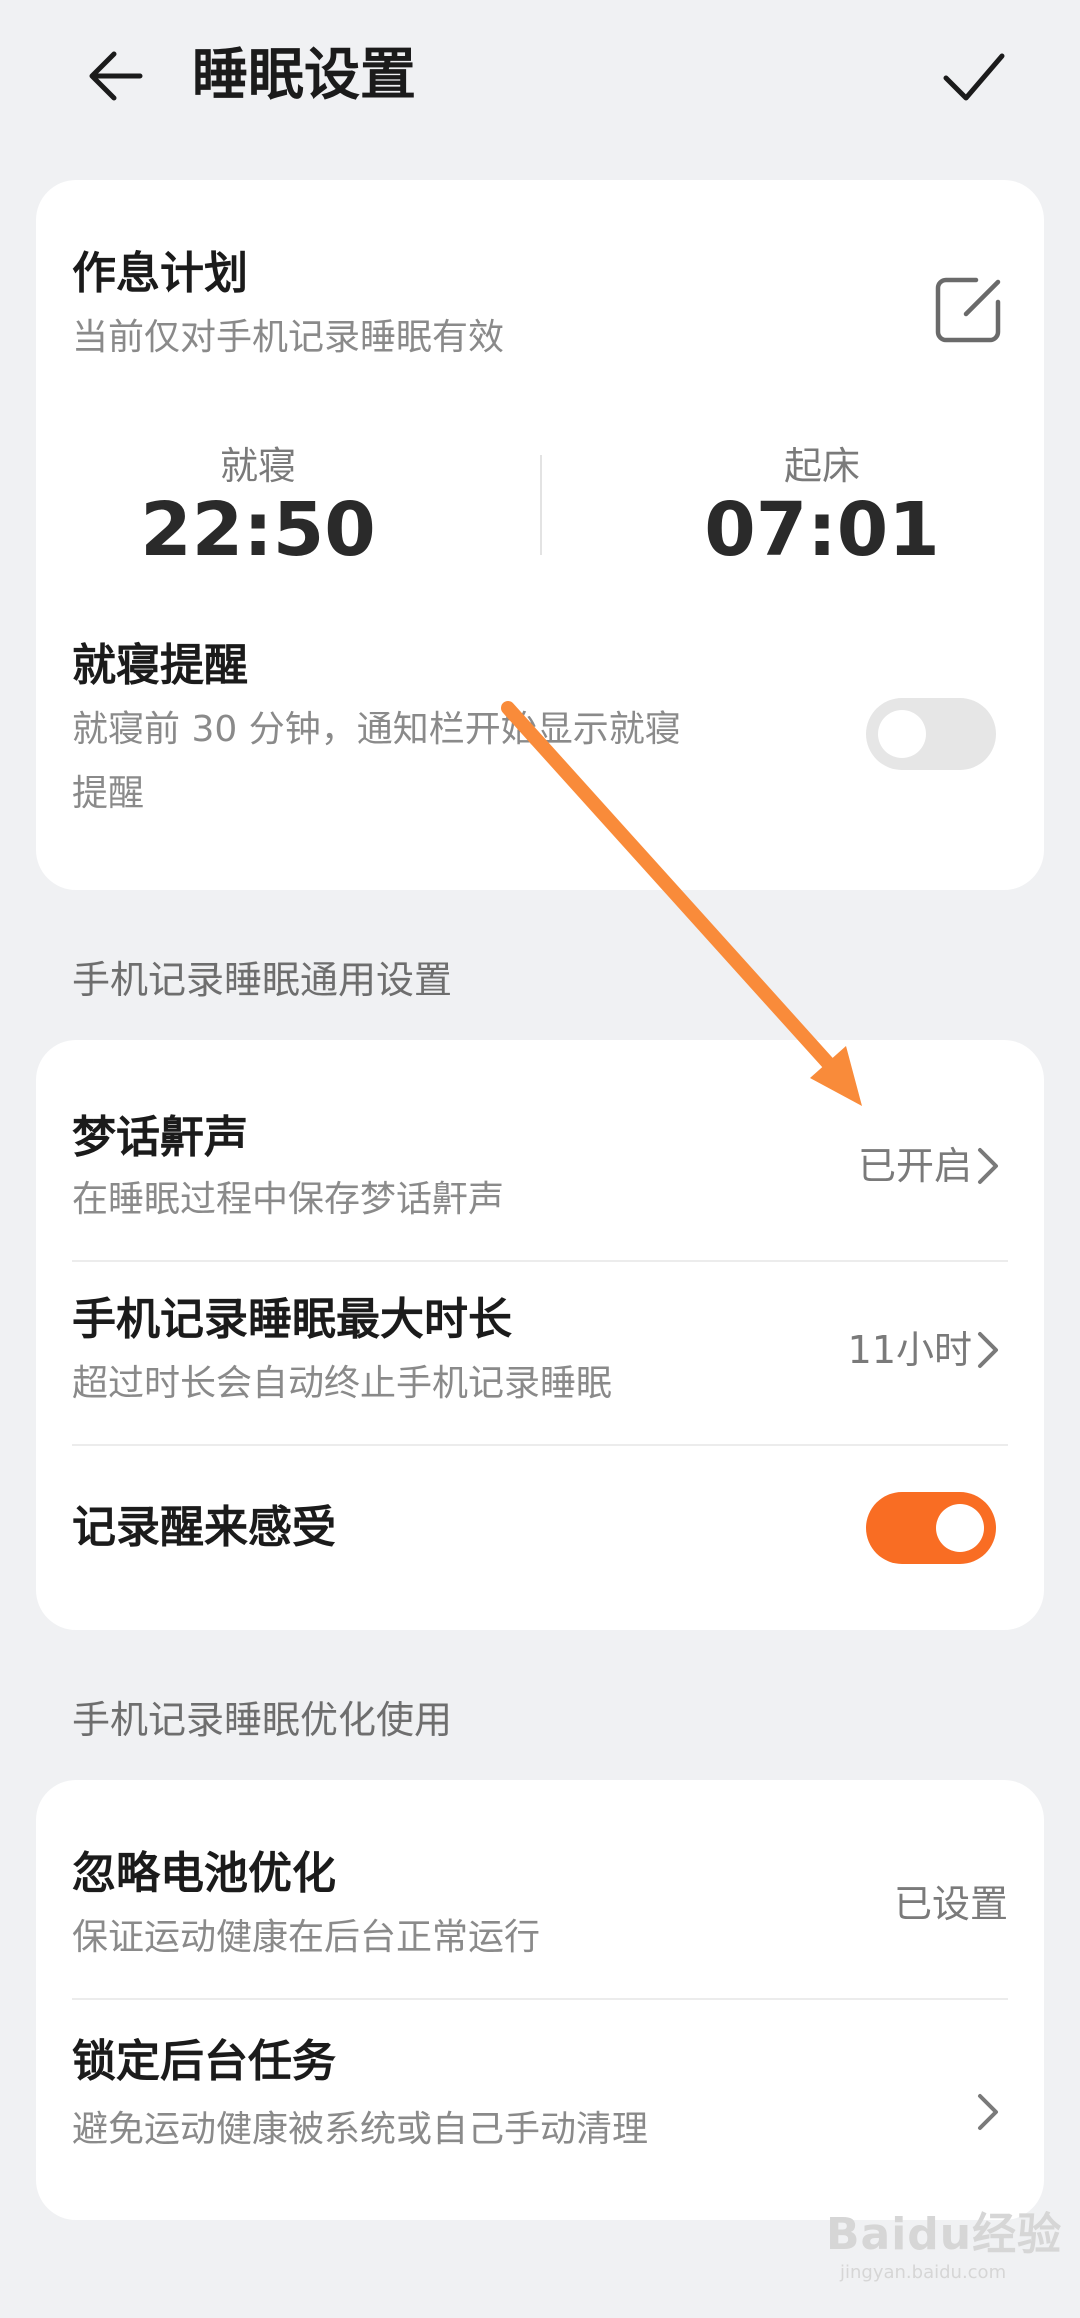 The width and height of the screenshot is (1080, 2318). I want to click on page-title: 睡眠设置, so click(304, 75).